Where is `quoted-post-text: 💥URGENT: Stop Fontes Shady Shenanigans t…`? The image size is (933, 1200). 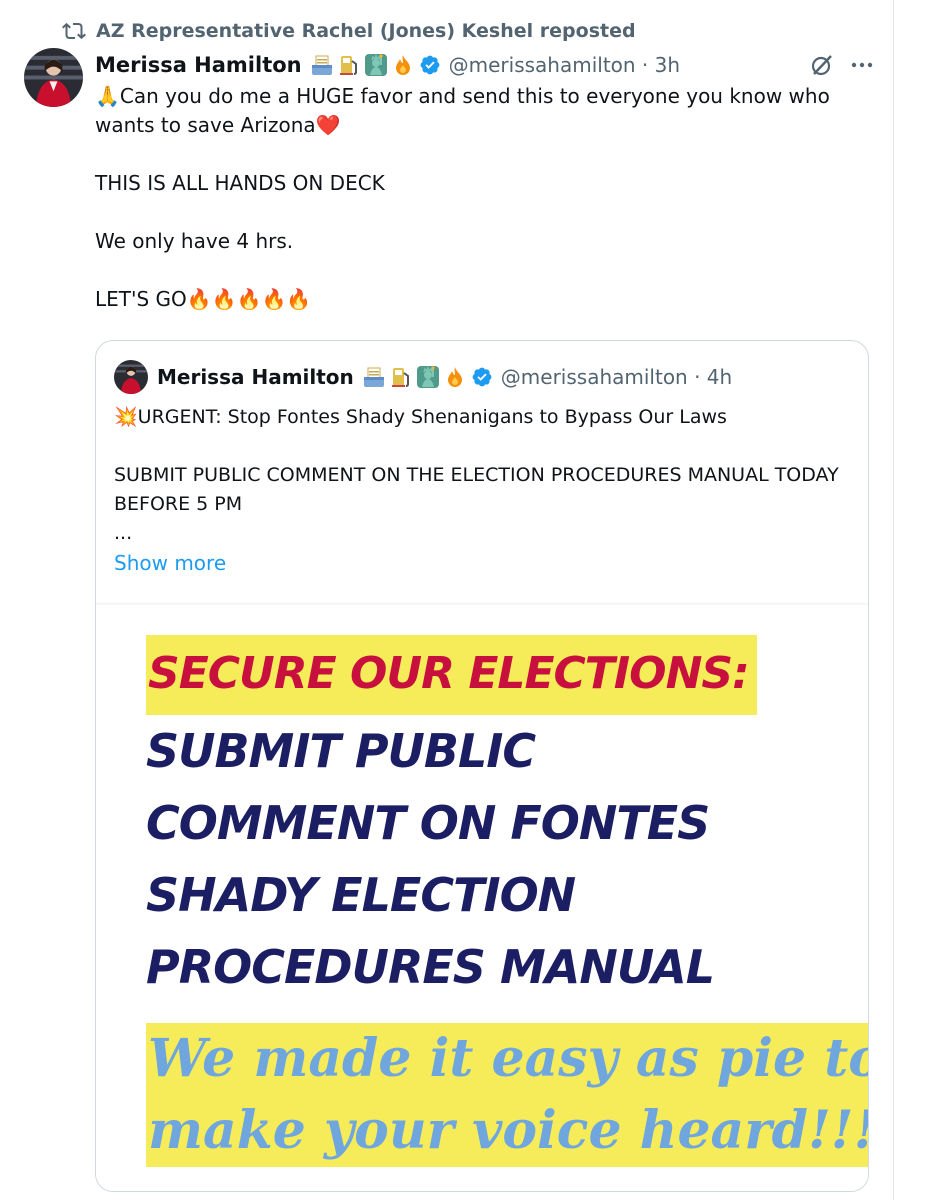 quoted-post-text: 💥URGENT: Stop Fontes Shady Shenanigans t… is located at coordinates (476, 475).